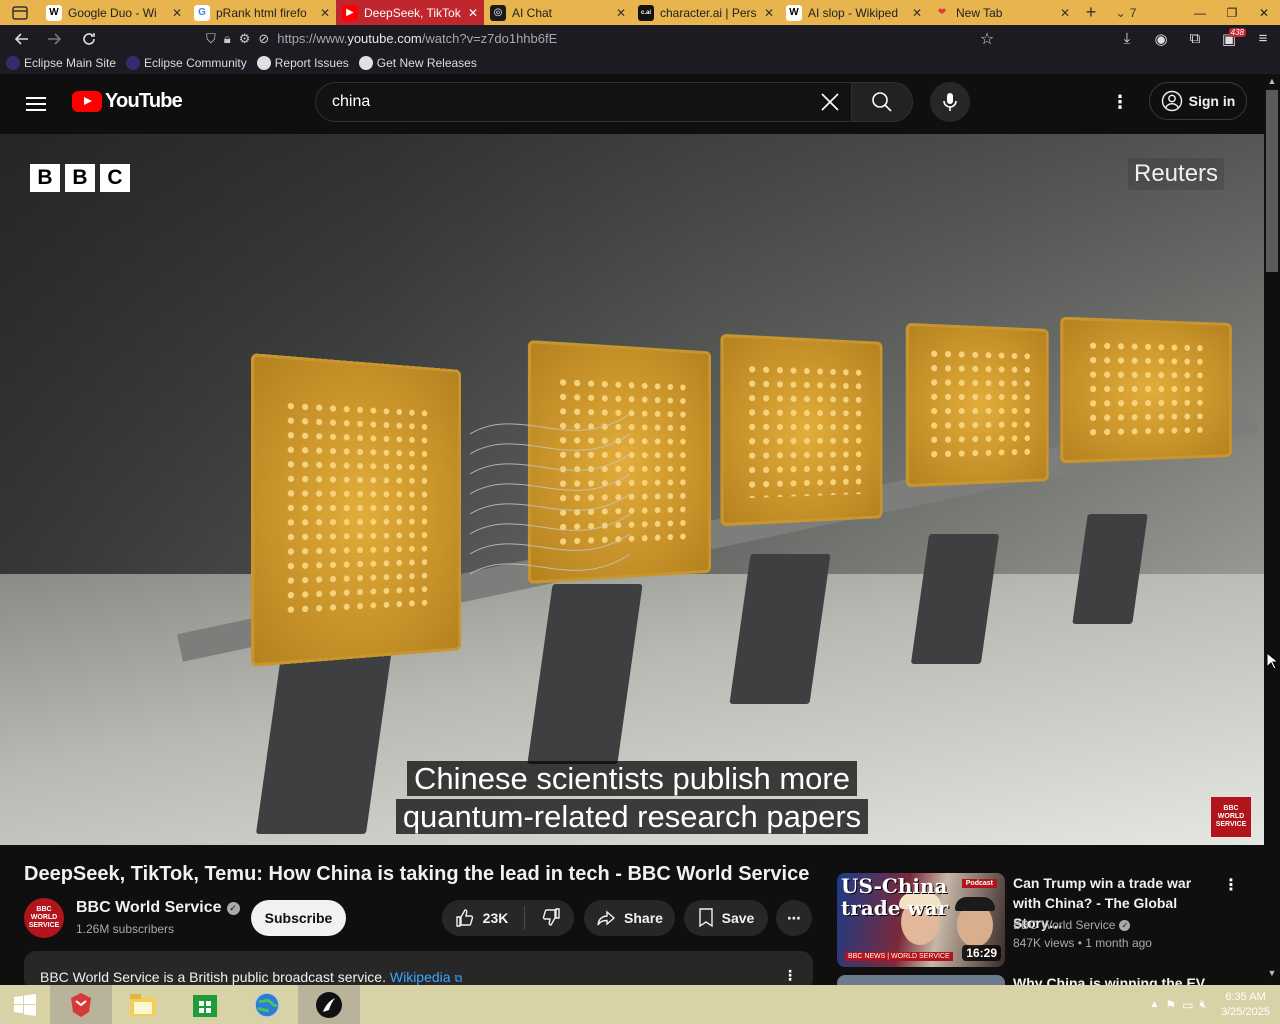 The width and height of the screenshot is (1280, 1024). What do you see at coordinates (81, 1004) in the screenshot?
I see `taskbar-firefox-icon` at bounding box center [81, 1004].